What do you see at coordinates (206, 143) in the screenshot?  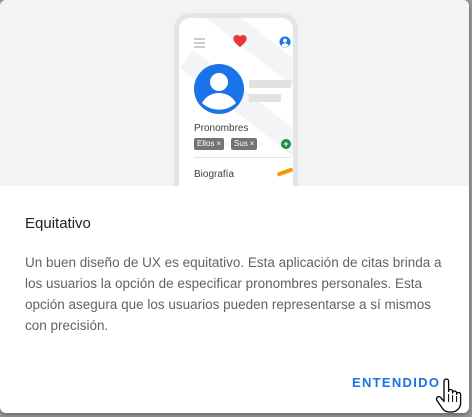 I see `chip-label: Ellos` at bounding box center [206, 143].